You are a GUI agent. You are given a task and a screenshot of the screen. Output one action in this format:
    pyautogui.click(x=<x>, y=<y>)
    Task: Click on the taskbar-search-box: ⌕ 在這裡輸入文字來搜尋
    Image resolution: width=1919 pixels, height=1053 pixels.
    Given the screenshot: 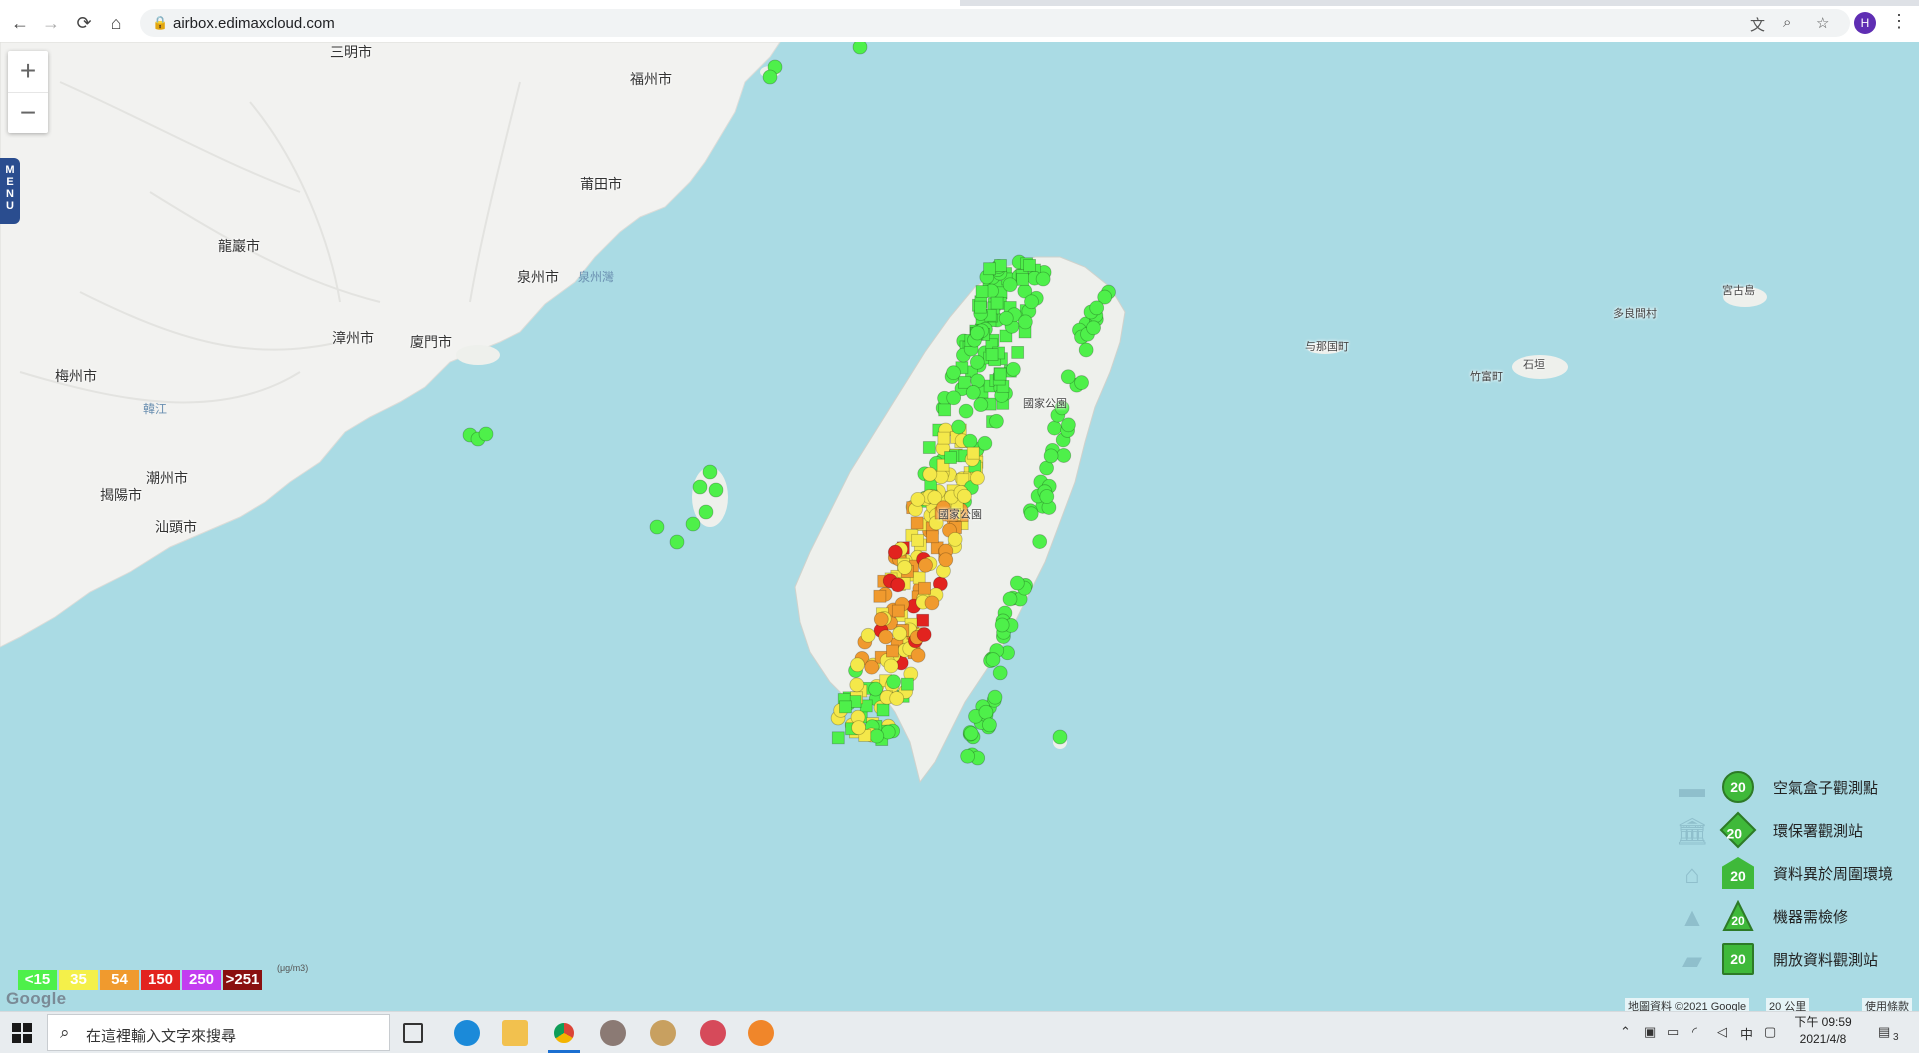 What is the action you would take?
    pyautogui.click(x=218, y=1032)
    